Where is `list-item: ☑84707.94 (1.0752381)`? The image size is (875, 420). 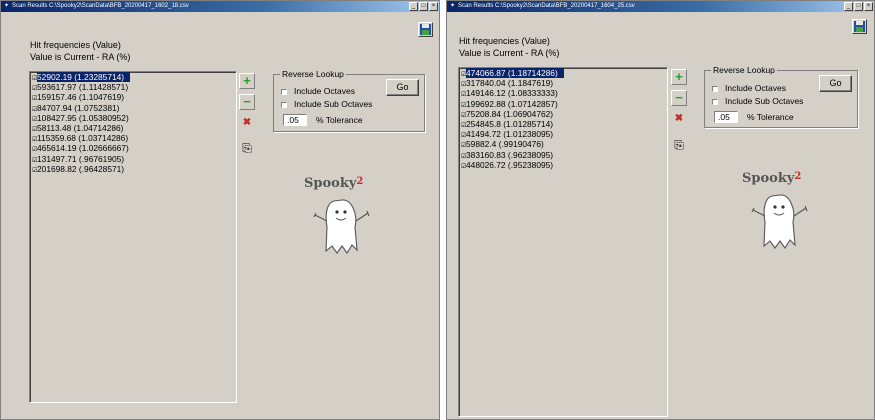 list-item: ☑84707.94 (1.0752381) is located at coordinates (133, 108).